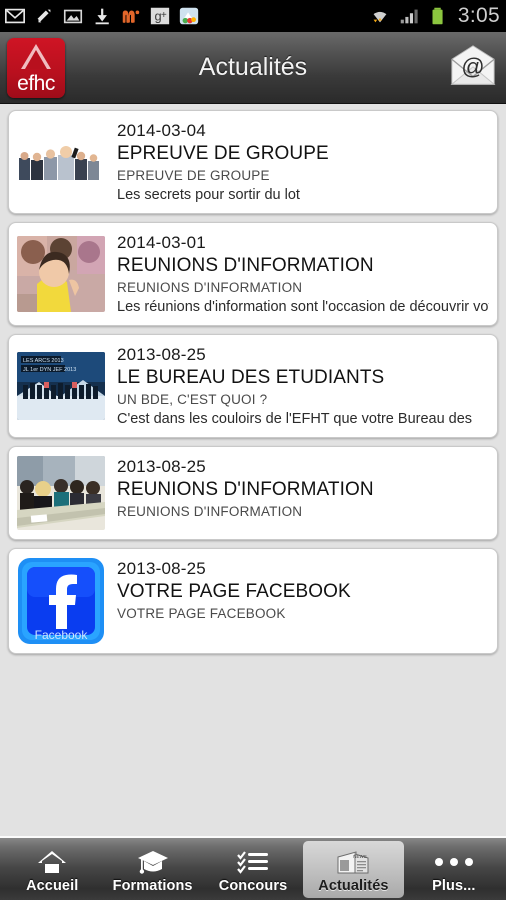  What do you see at coordinates (438, 16) in the screenshot?
I see `battery-icon` at bounding box center [438, 16].